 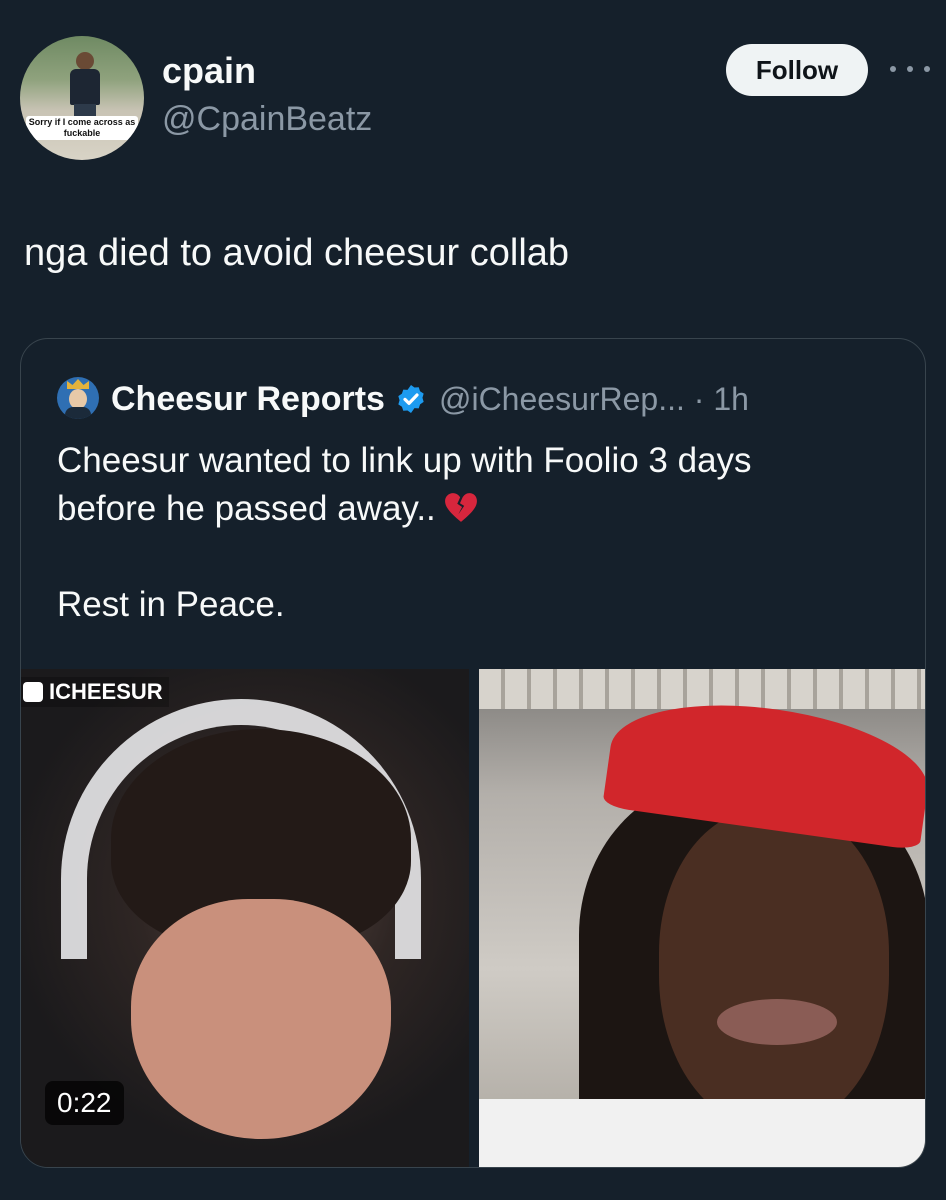 What do you see at coordinates (482, 509) in the screenshot?
I see `quote-text-line: before he passed away..` at bounding box center [482, 509].